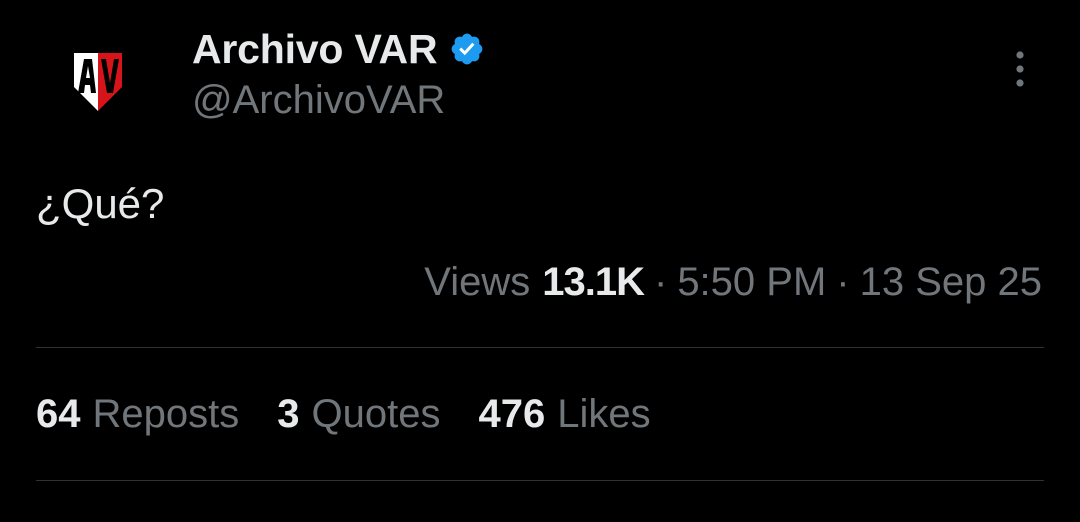 This screenshot has width=1080, height=522. Describe the element at coordinates (540, 347) in the screenshot. I see `divider-top` at that location.